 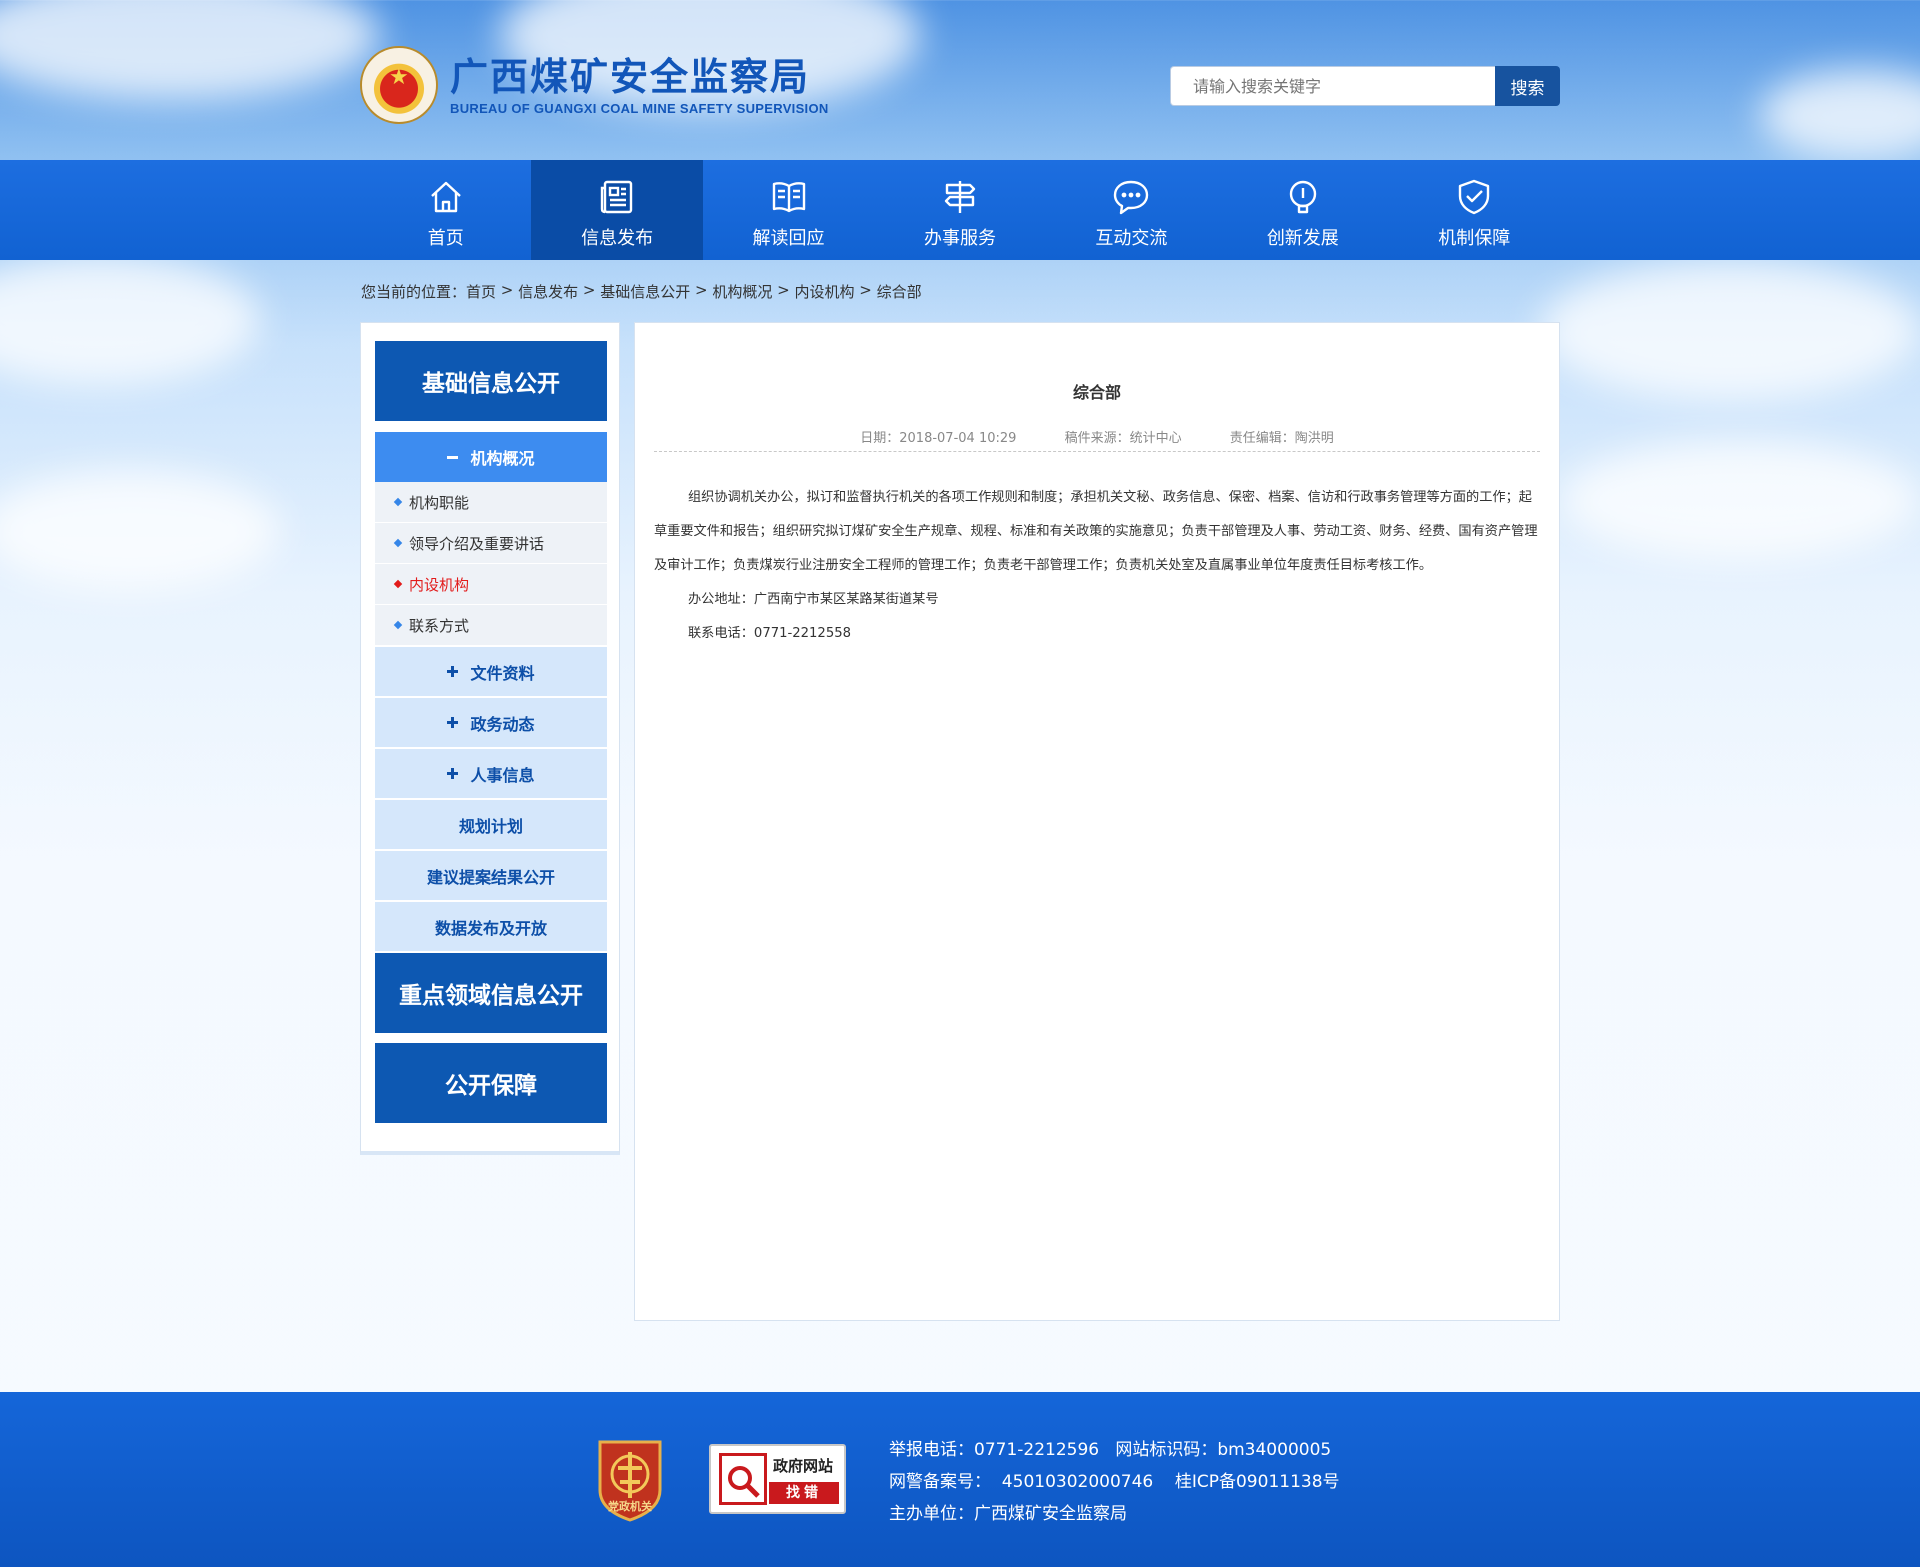 I want to click on article-title: 综合部, so click(x=1096, y=392).